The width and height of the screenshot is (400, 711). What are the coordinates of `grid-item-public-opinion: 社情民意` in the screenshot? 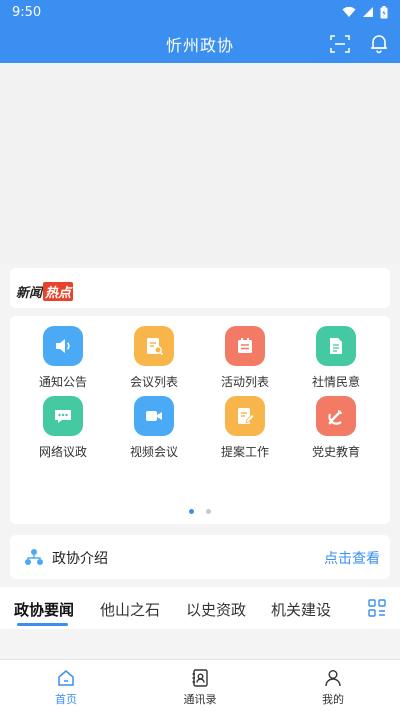 It's located at (336, 358).